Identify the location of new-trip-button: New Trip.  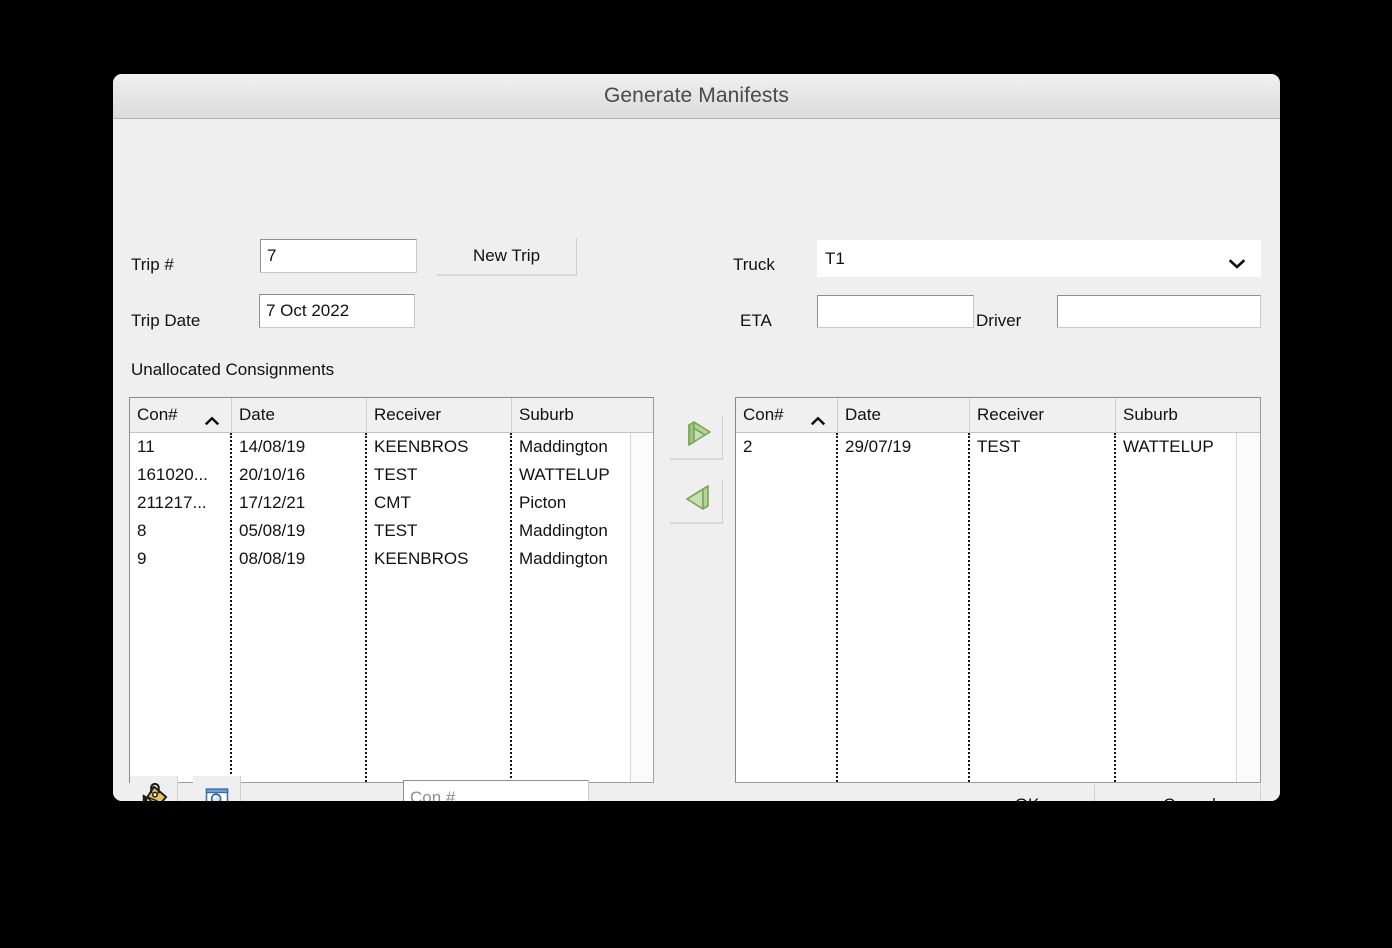
(507, 257).